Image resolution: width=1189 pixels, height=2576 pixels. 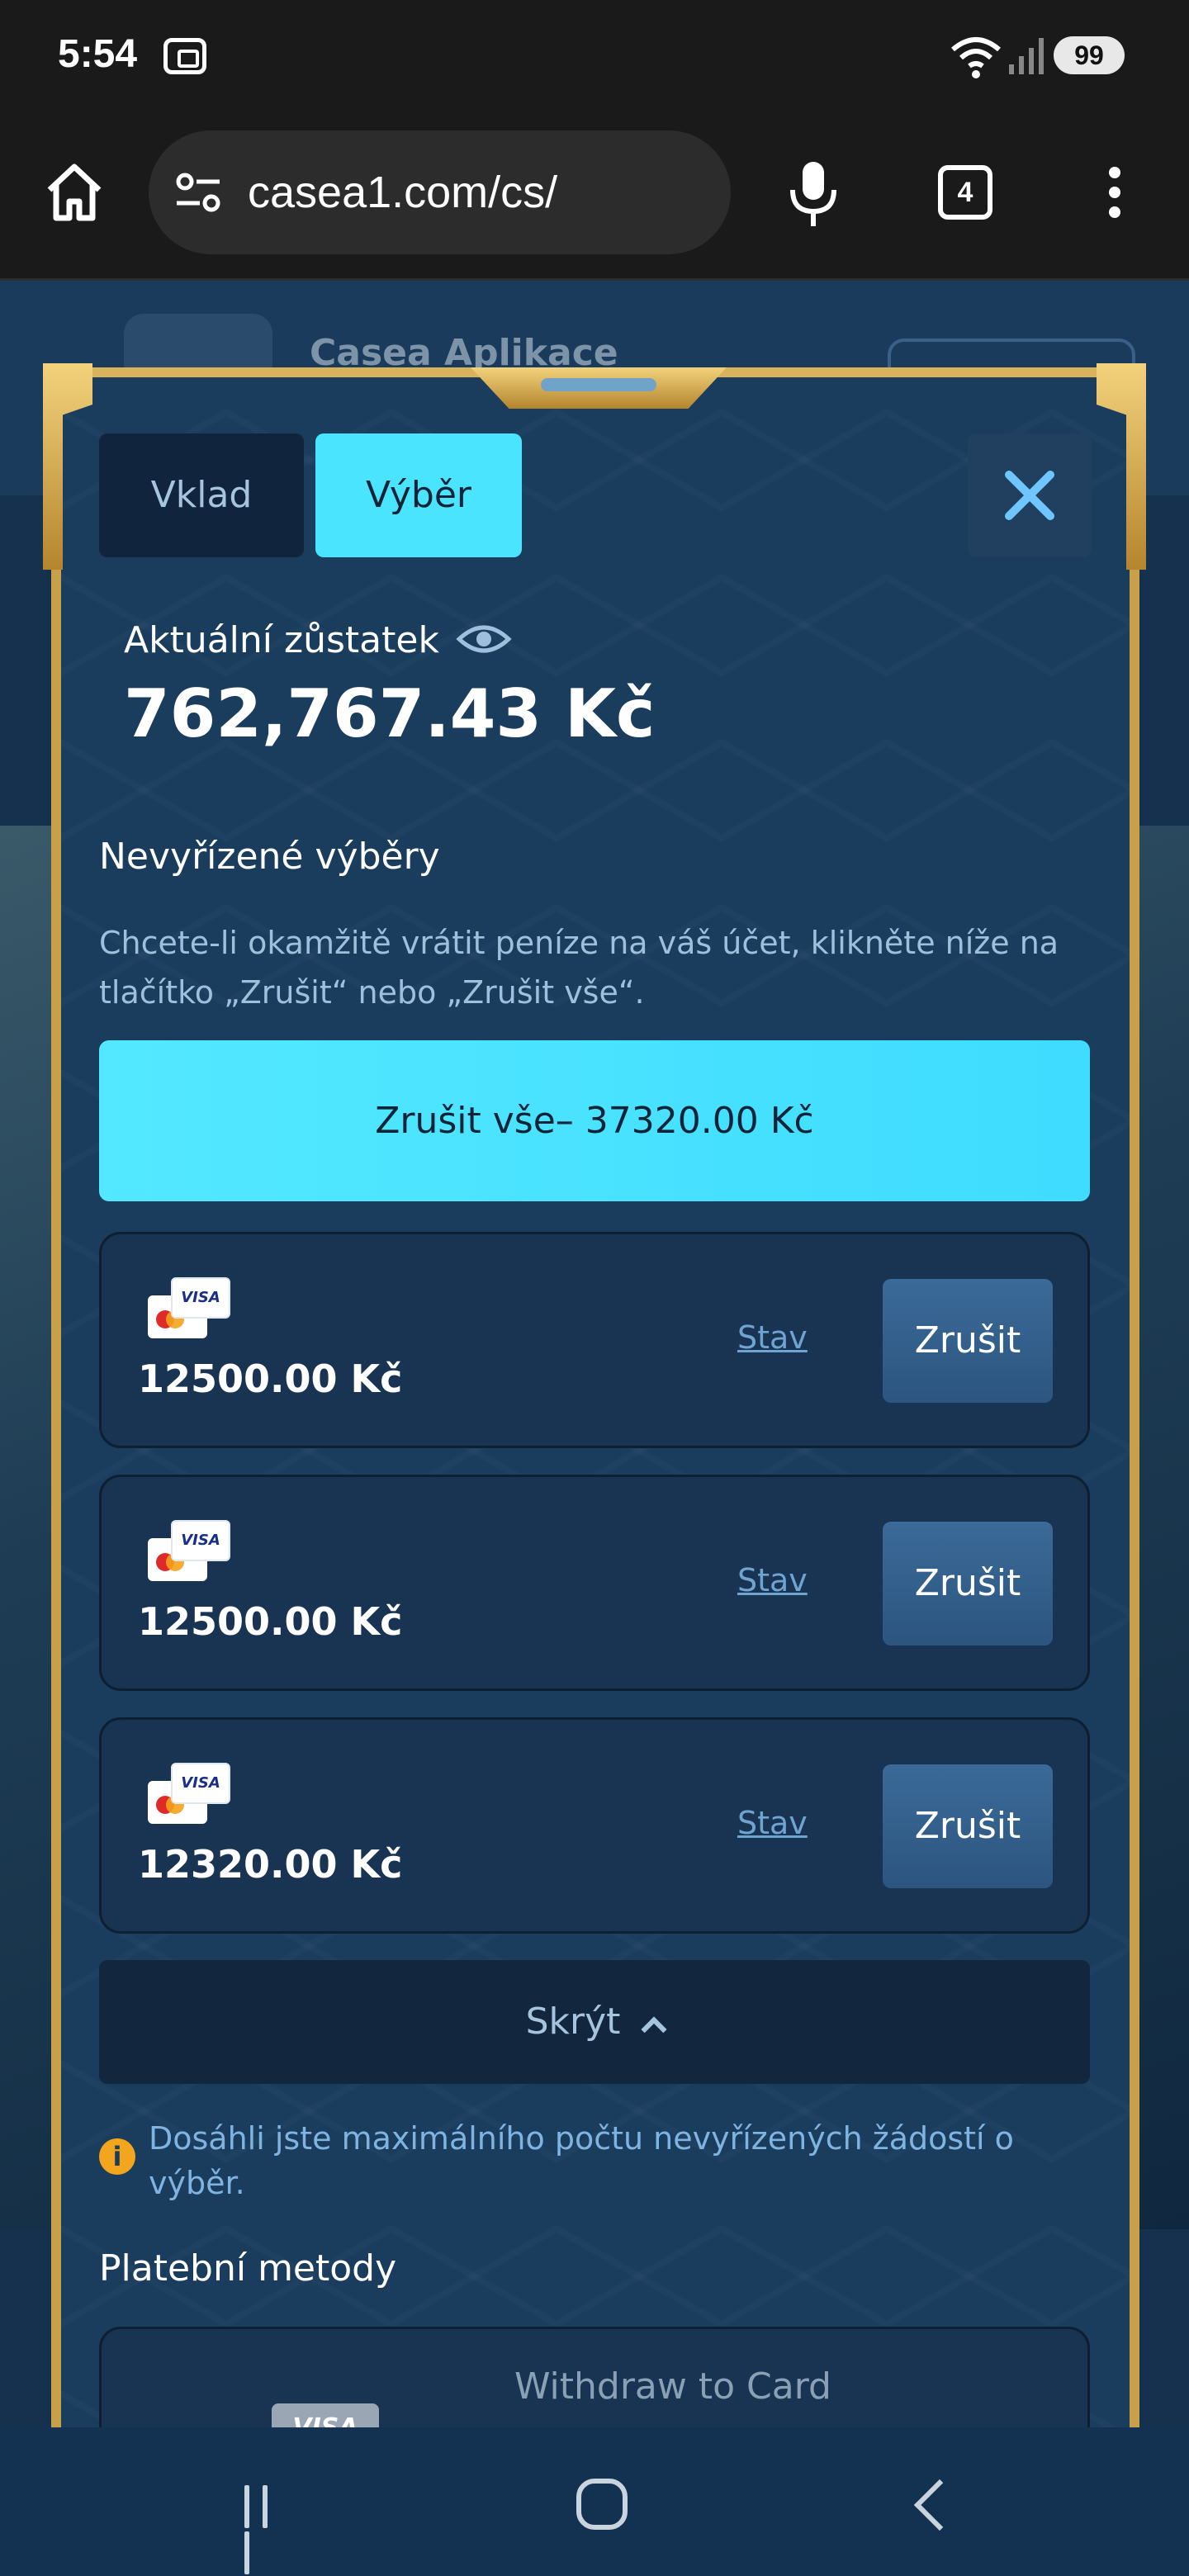 What do you see at coordinates (1026, 56) in the screenshot?
I see `signal-icon` at bounding box center [1026, 56].